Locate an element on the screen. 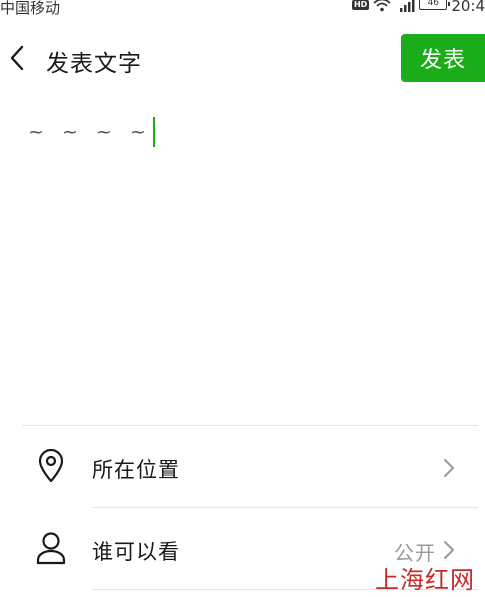  location-pin-icon is located at coordinates (51, 466).